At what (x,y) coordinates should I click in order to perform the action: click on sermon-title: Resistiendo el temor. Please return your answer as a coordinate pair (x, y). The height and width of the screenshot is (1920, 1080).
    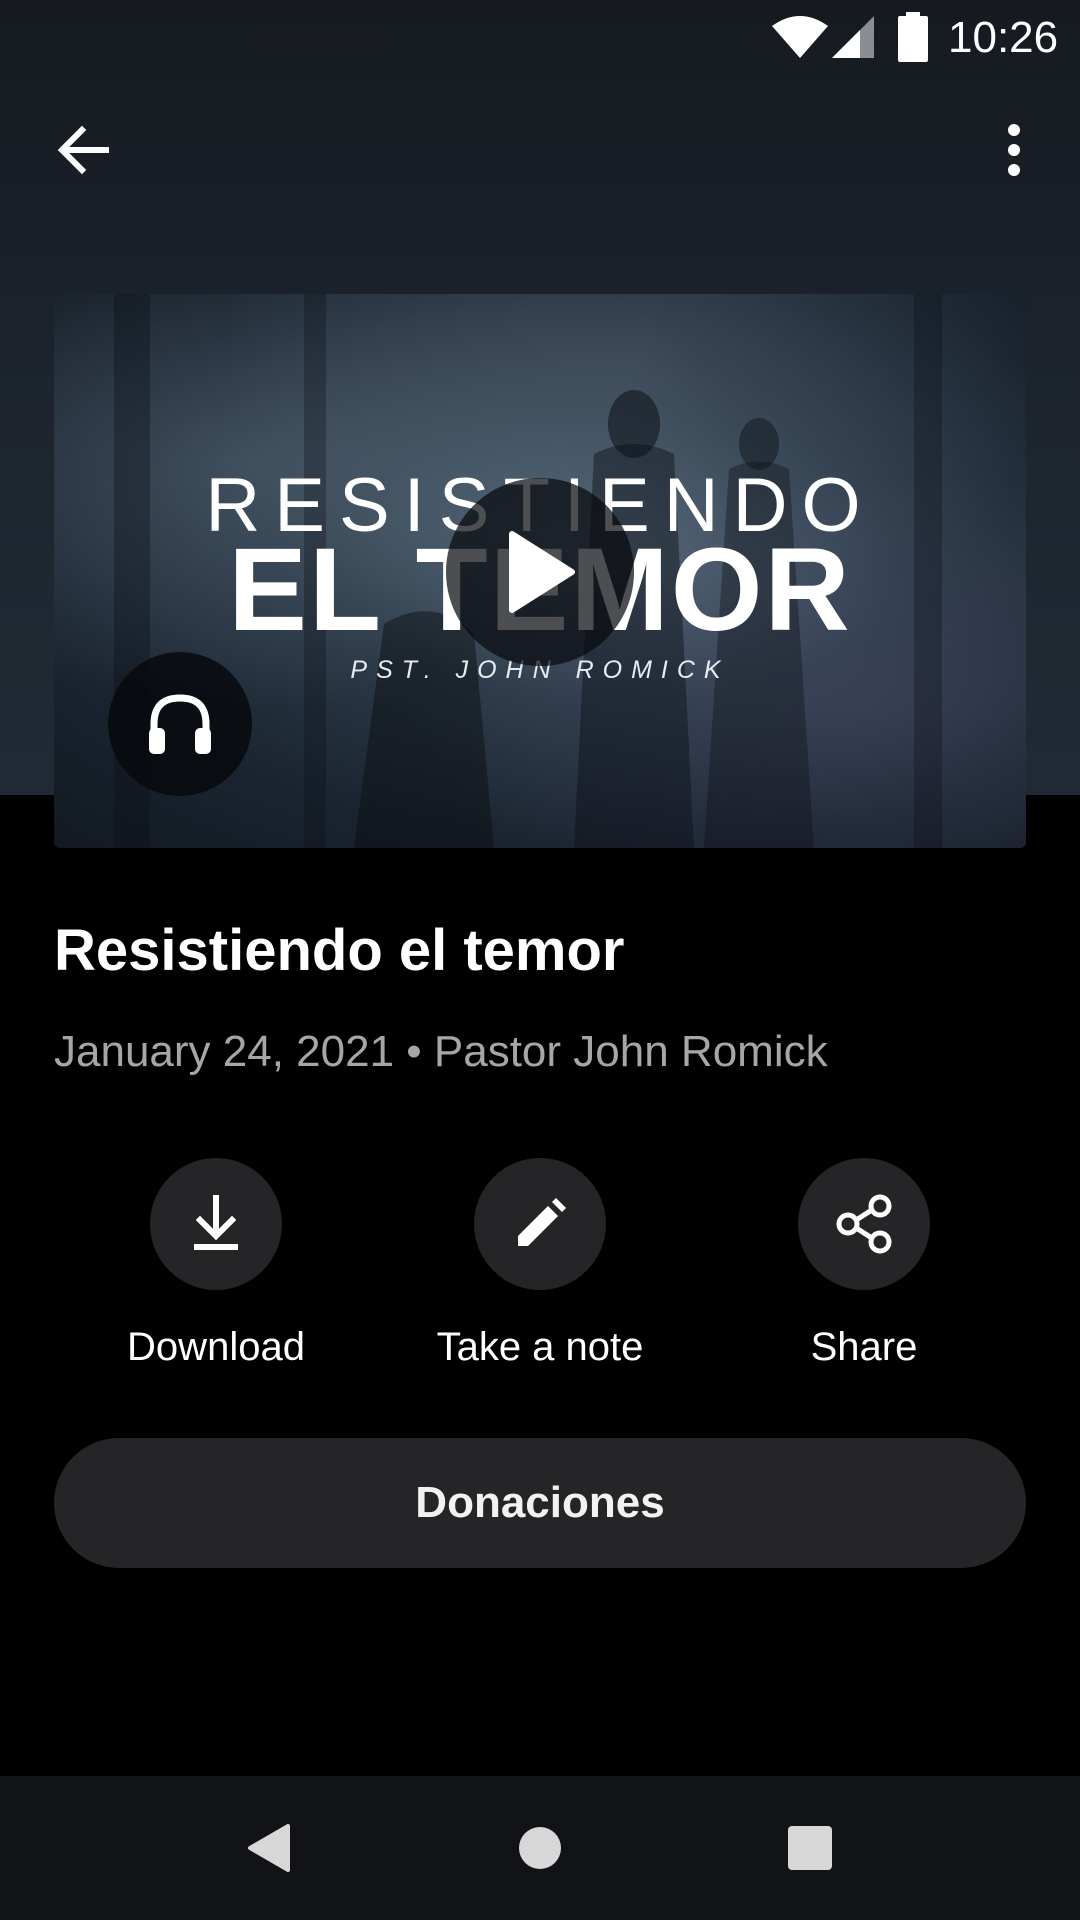
    Looking at the image, I should click on (339, 950).